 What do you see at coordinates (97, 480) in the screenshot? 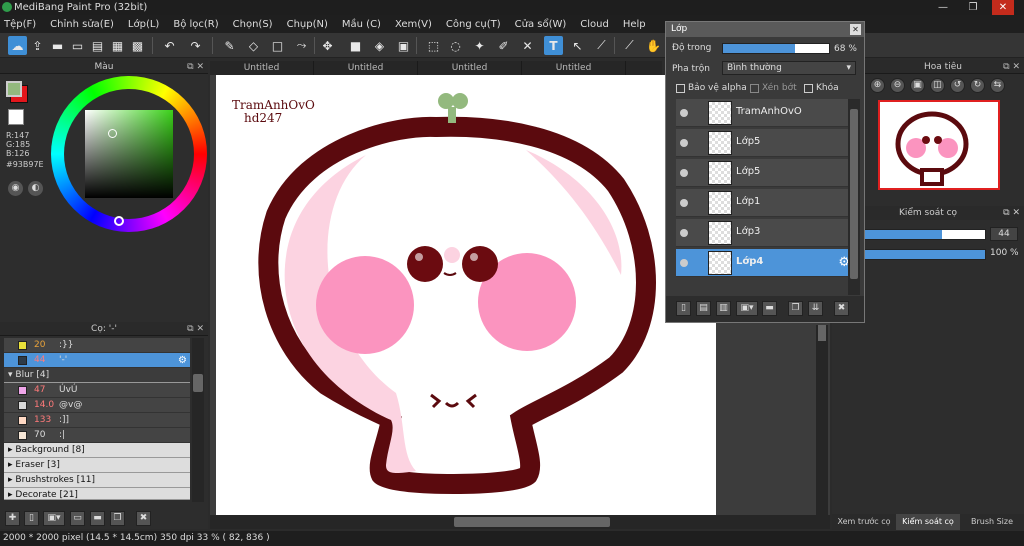
I see `brush-group-brushstrokes: ▸ Brushstrokes [11]` at bounding box center [97, 480].